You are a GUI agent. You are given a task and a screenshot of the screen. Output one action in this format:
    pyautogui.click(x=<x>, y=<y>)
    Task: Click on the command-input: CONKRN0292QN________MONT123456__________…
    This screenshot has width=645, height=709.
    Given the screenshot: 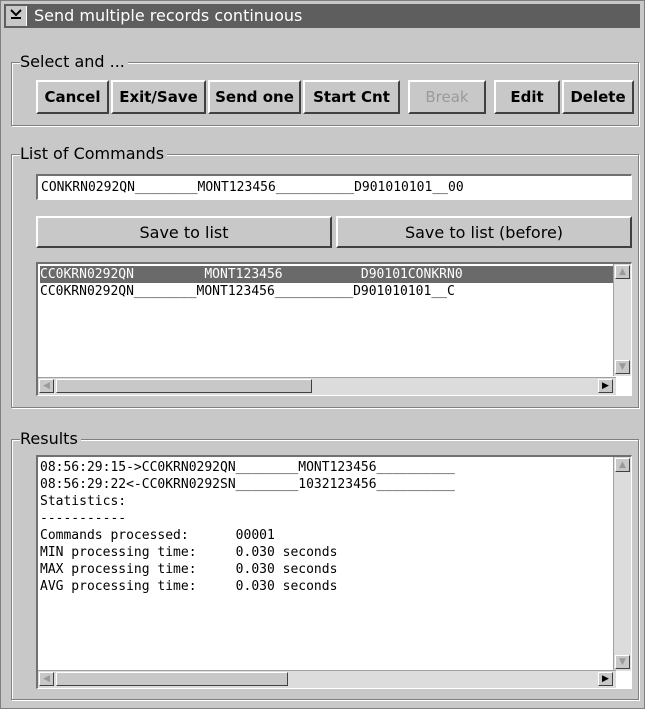 What is the action you would take?
    pyautogui.click(x=334, y=187)
    